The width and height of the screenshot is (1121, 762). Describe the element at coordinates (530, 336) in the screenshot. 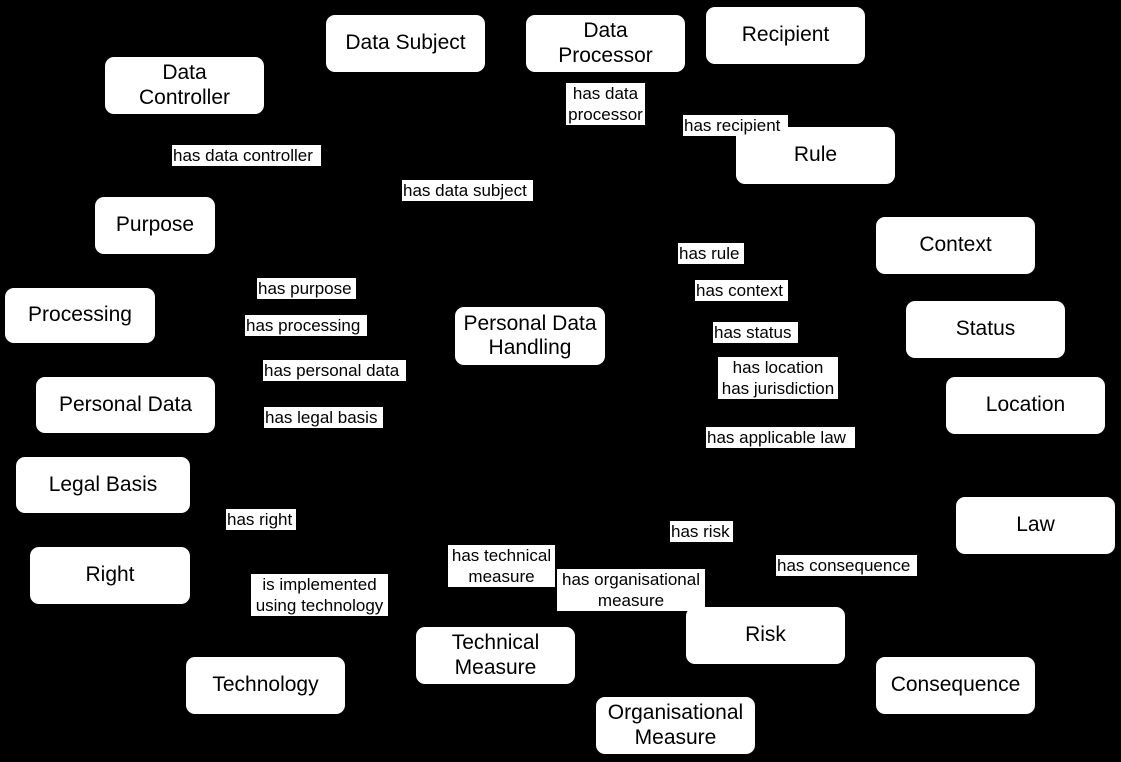

I see `concept-node-personal-data-handling: Personal Data Handling` at that location.